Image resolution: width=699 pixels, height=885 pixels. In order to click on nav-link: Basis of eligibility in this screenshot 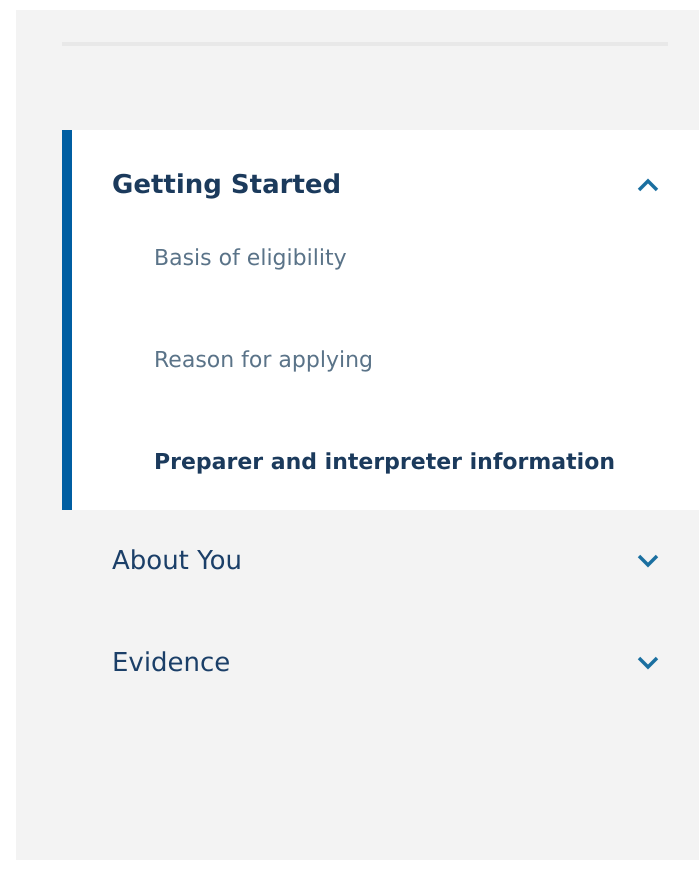, I will do `click(406, 259)`.